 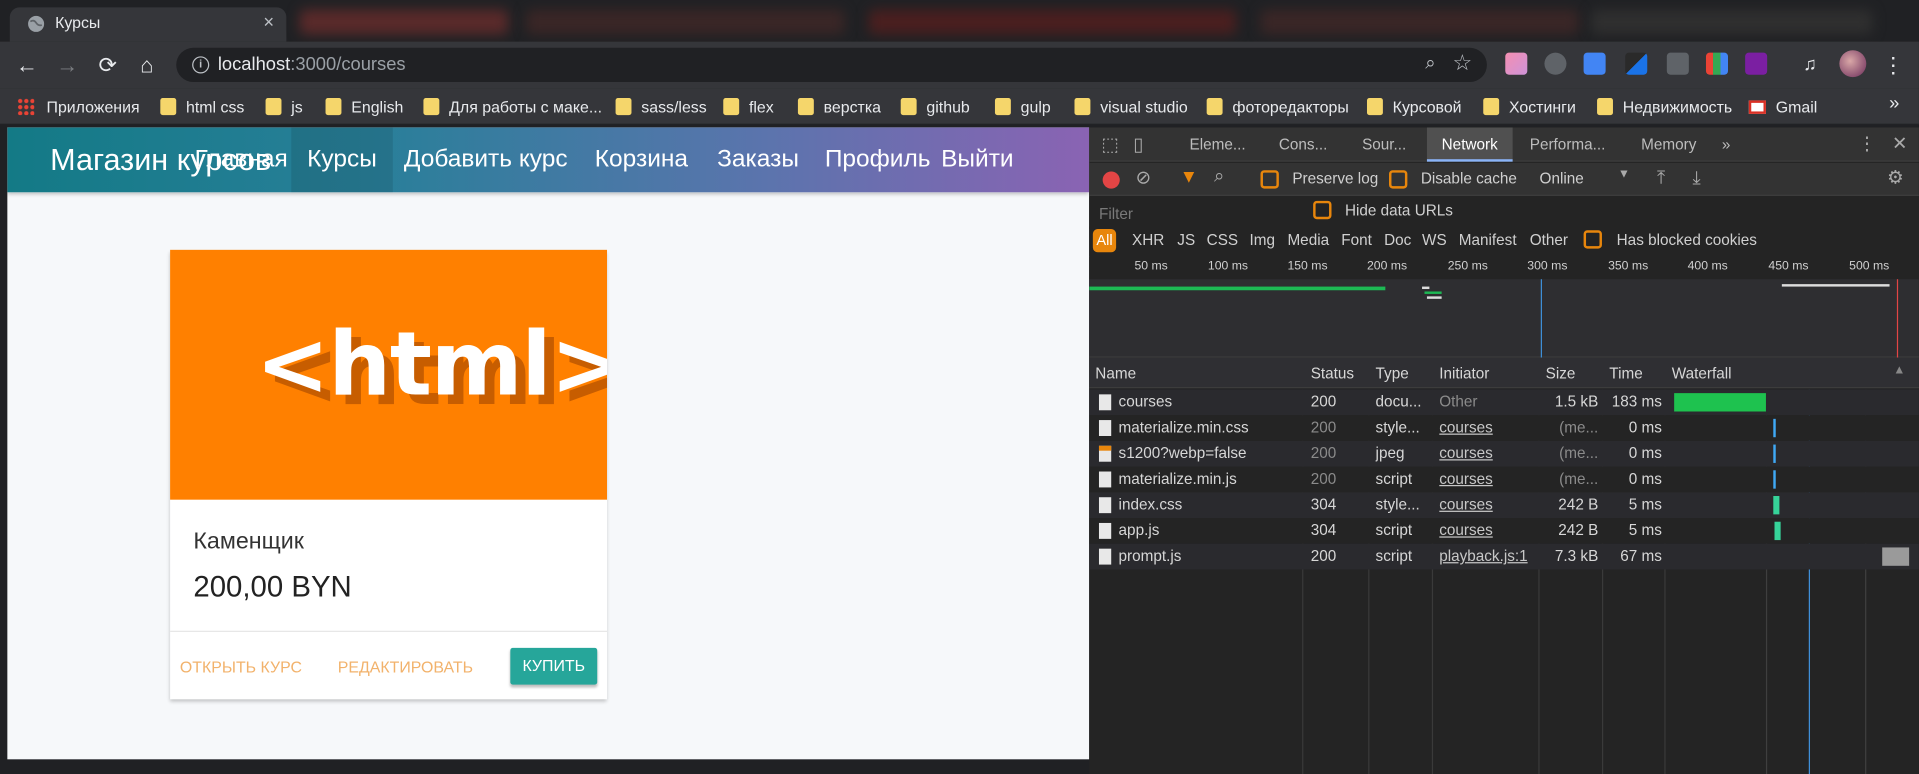 What do you see at coordinates (78, 106) in the screenshot?
I see `bookmark-apps: Приложения` at bounding box center [78, 106].